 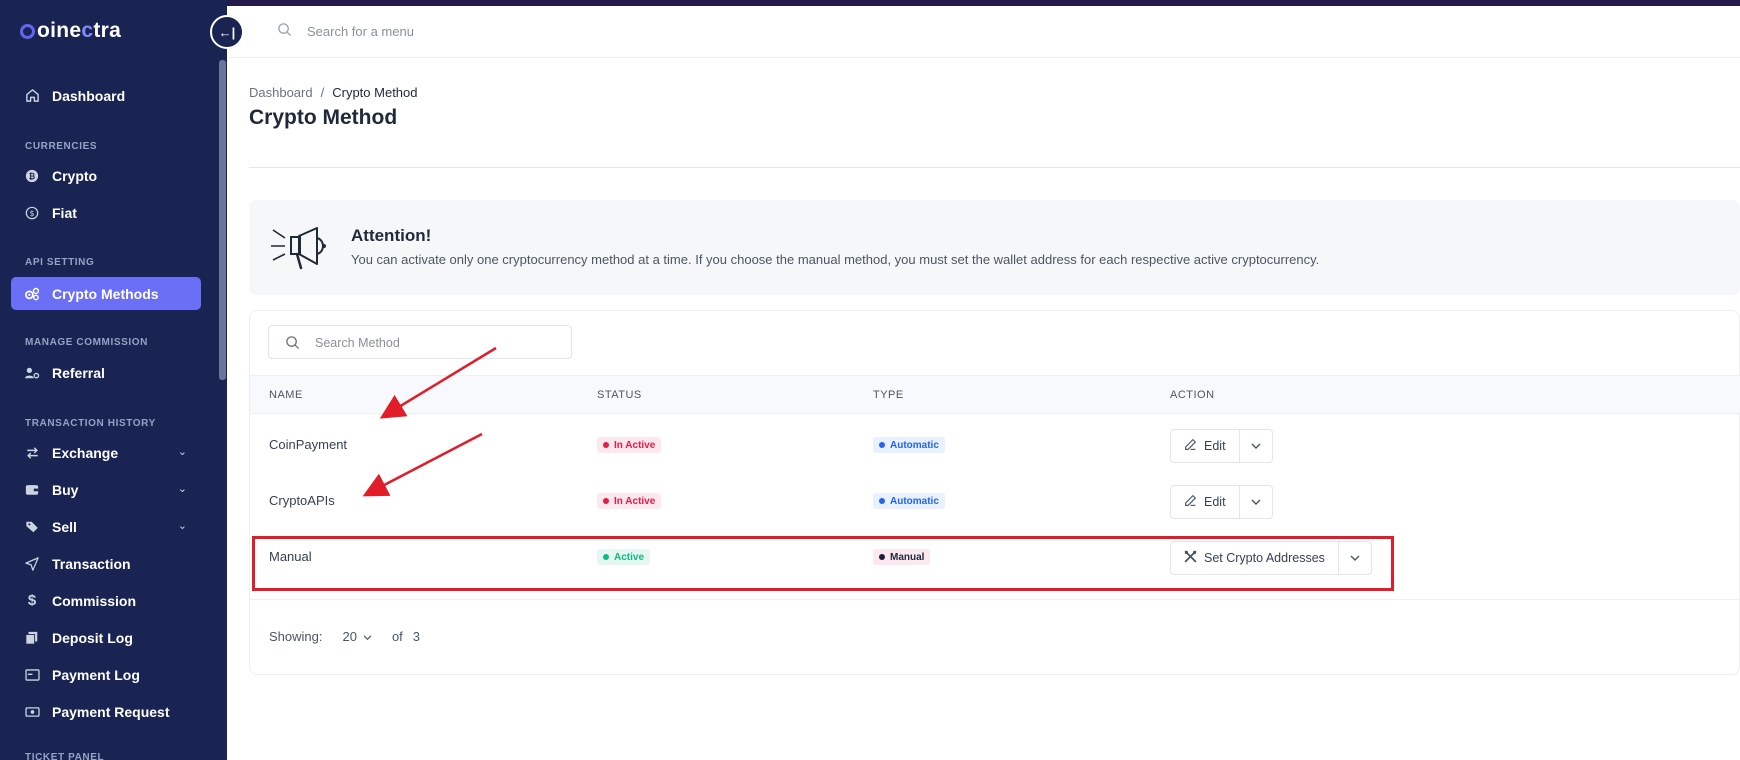 I want to click on table-row: CoinPayment In Active Automatic Edit, so click(x=995, y=445).